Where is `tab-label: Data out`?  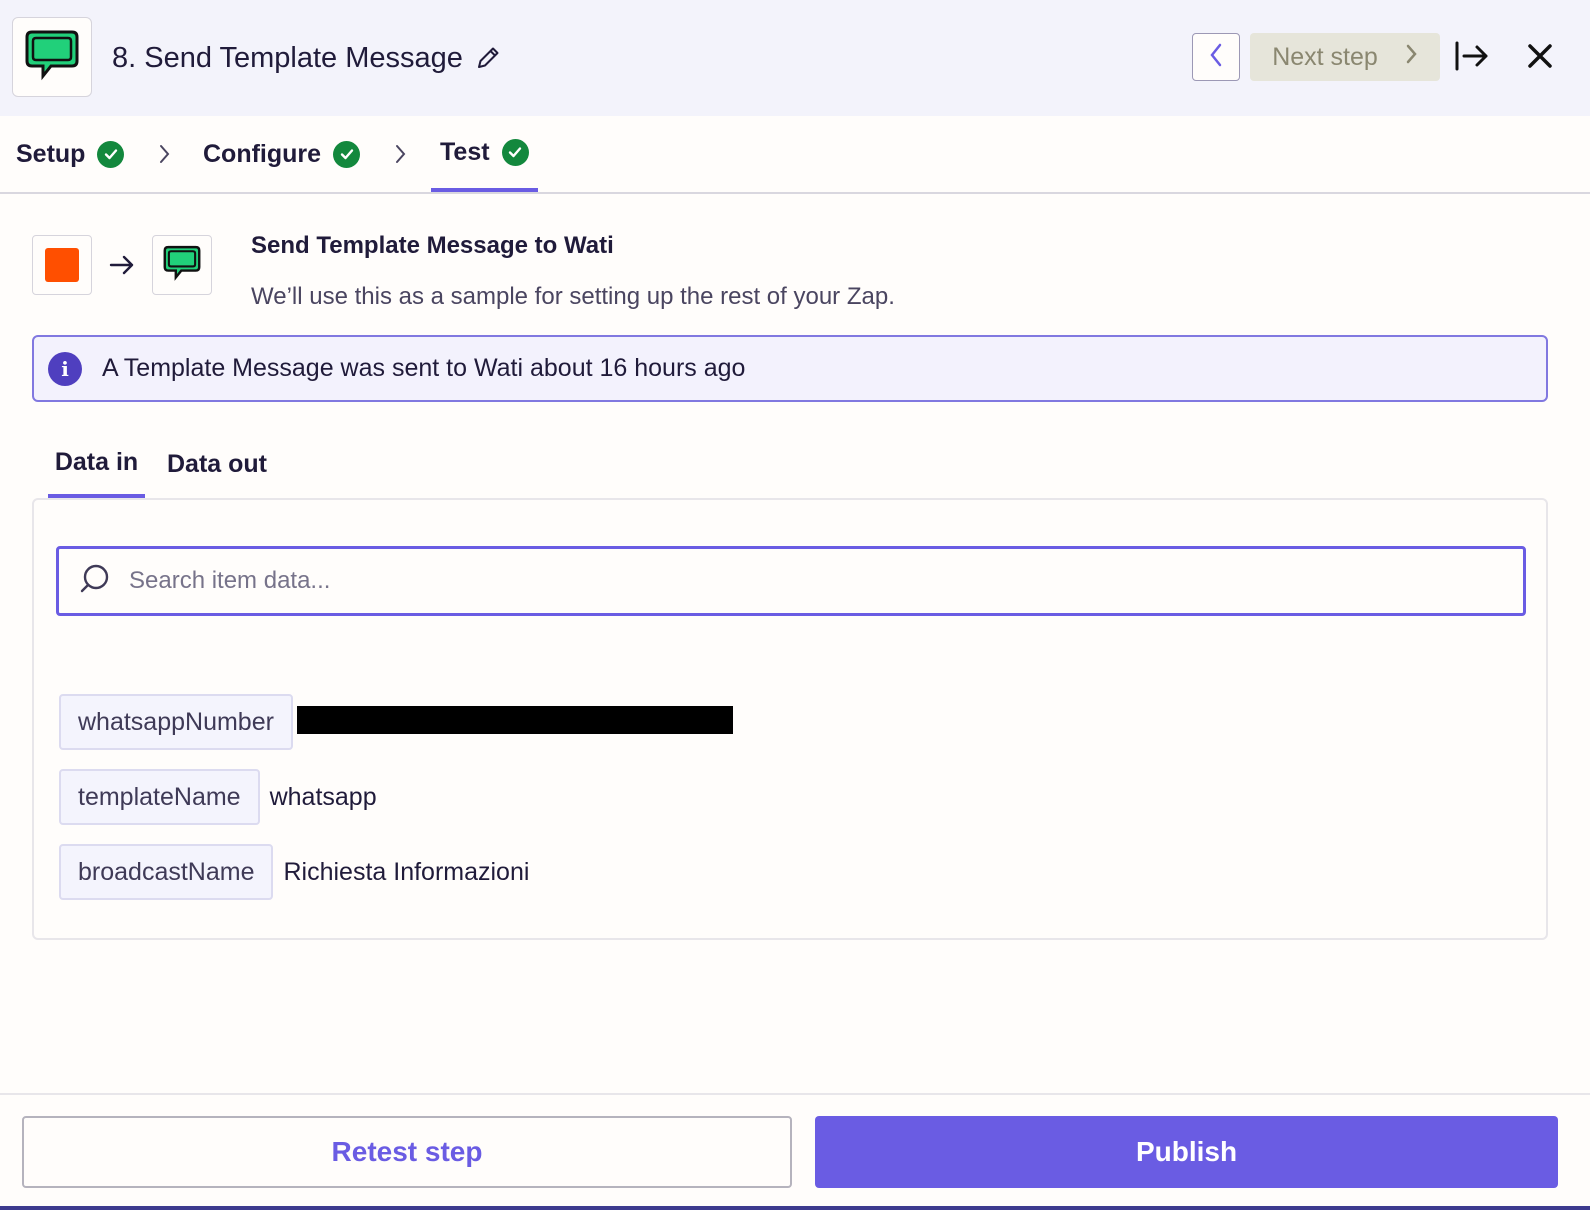 tab-label: Data out is located at coordinates (217, 463).